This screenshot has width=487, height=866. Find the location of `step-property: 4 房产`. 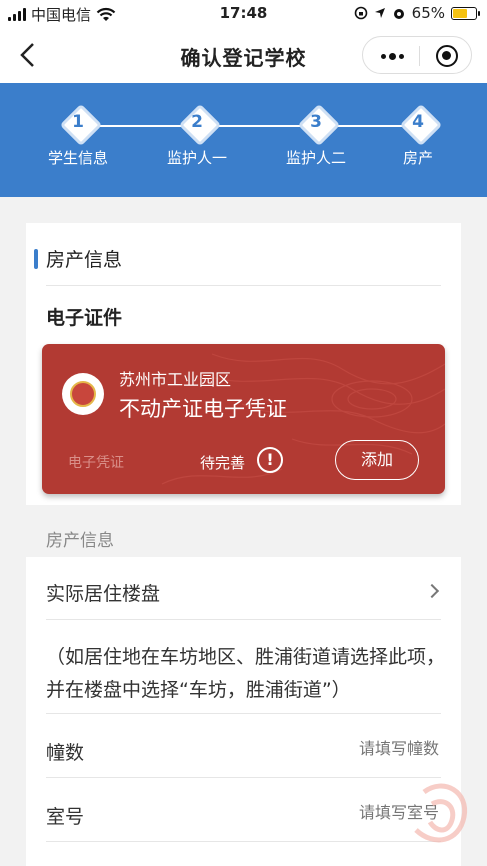

step-property: 4 房产 is located at coordinates (418, 137).